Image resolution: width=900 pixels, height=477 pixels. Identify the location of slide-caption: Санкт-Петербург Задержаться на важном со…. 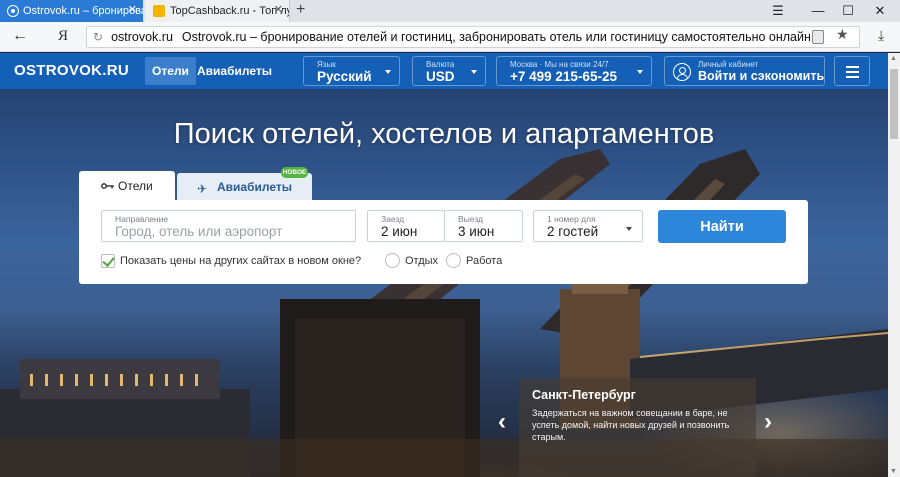
(637, 427).